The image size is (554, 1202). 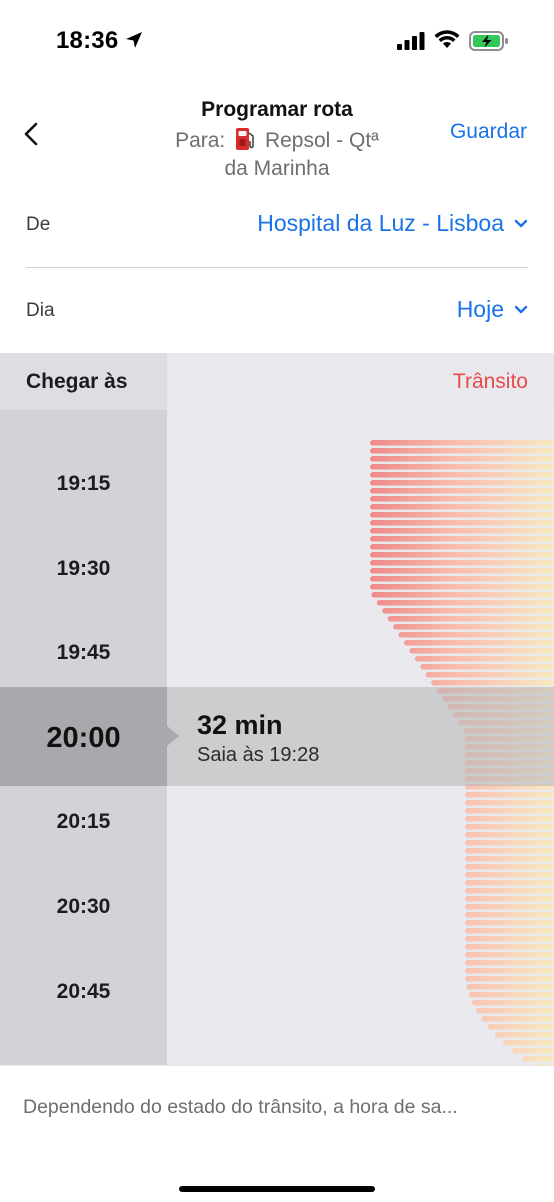 What do you see at coordinates (321, 140) in the screenshot?
I see `destination-name-line1: Repsol - Qtª` at bounding box center [321, 140].